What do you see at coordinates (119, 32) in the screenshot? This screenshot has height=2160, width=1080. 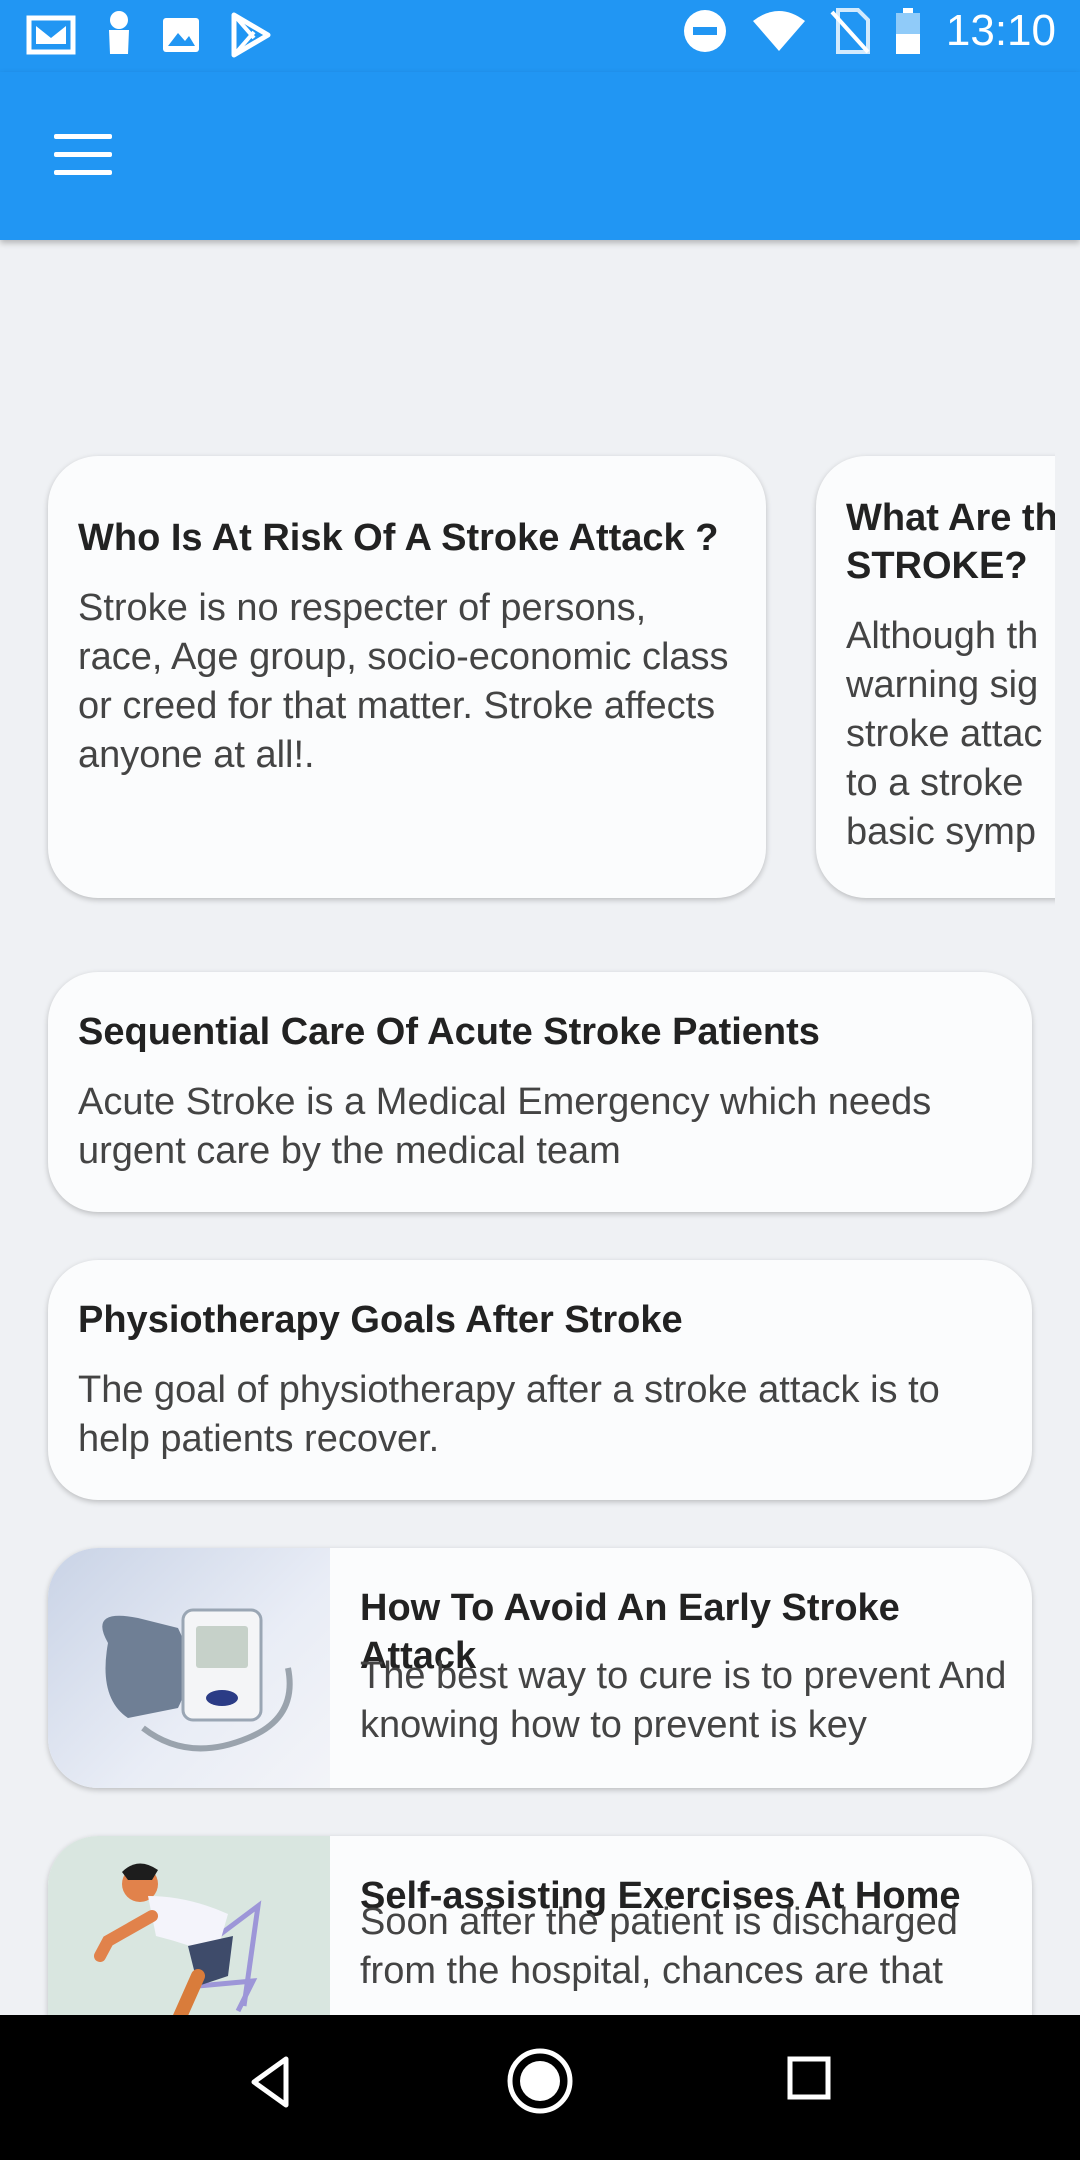 I see `notification-icon` at bounding box center [119, 32].